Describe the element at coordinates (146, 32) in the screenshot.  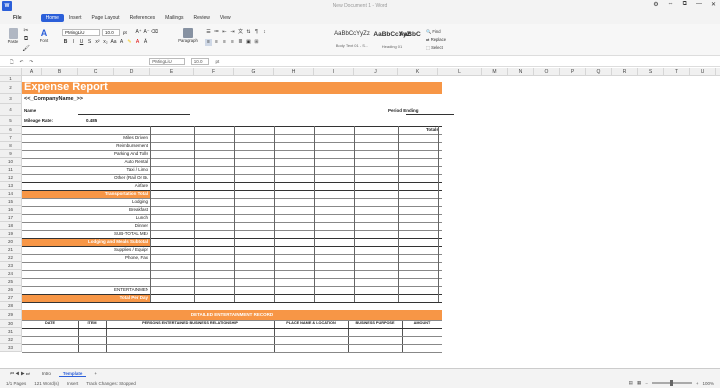
I see `shrink-font-icon: A⁻` at that location.